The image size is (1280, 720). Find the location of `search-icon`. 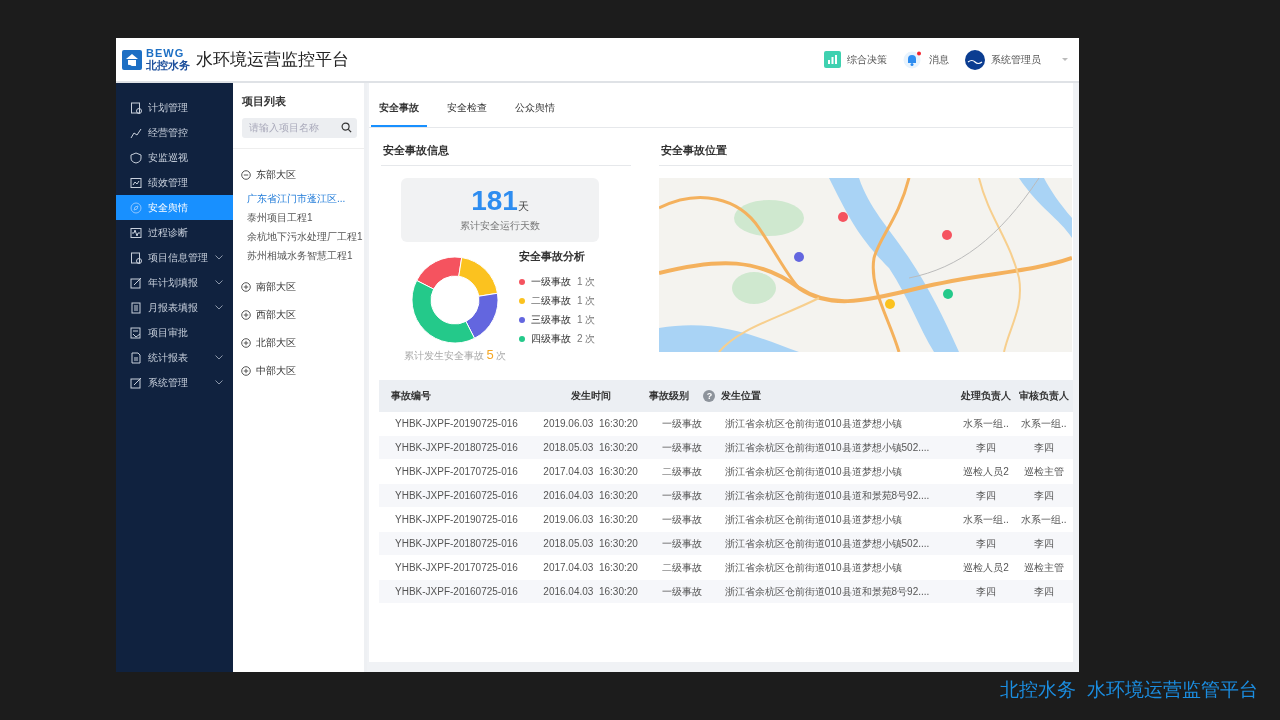

search-icon is located at coordinates (346, 127).